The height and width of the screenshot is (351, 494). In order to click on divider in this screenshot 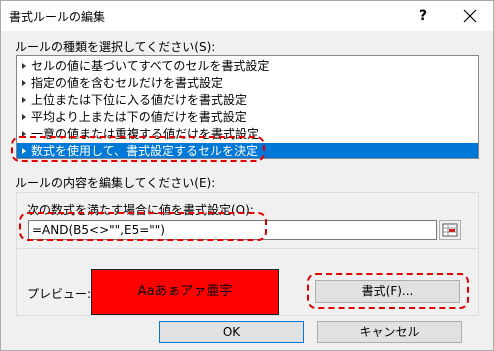, I will do `click(247, 248)`.